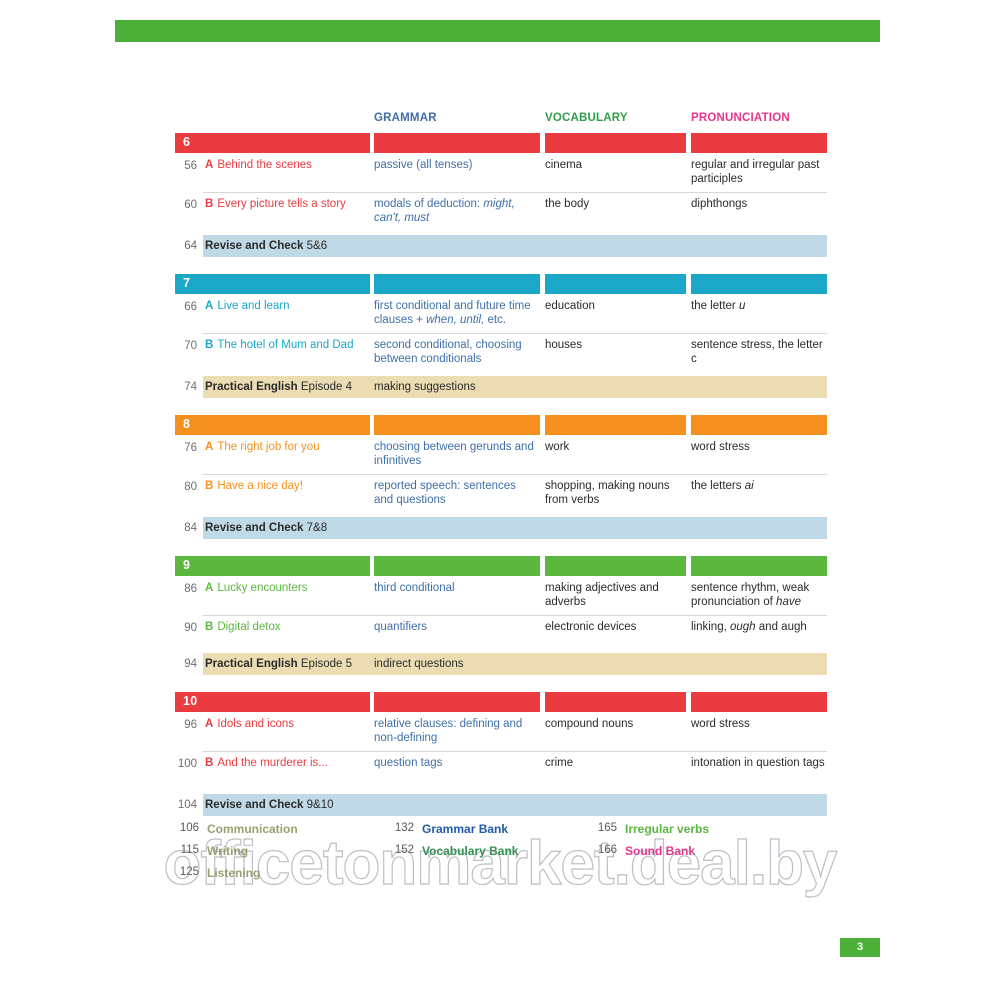 This screenshot has height=1000, width=1000. Describe the element at coordinates (286, 628) in the screenshot. I see `lesson-title: B Digital detox` at that location.